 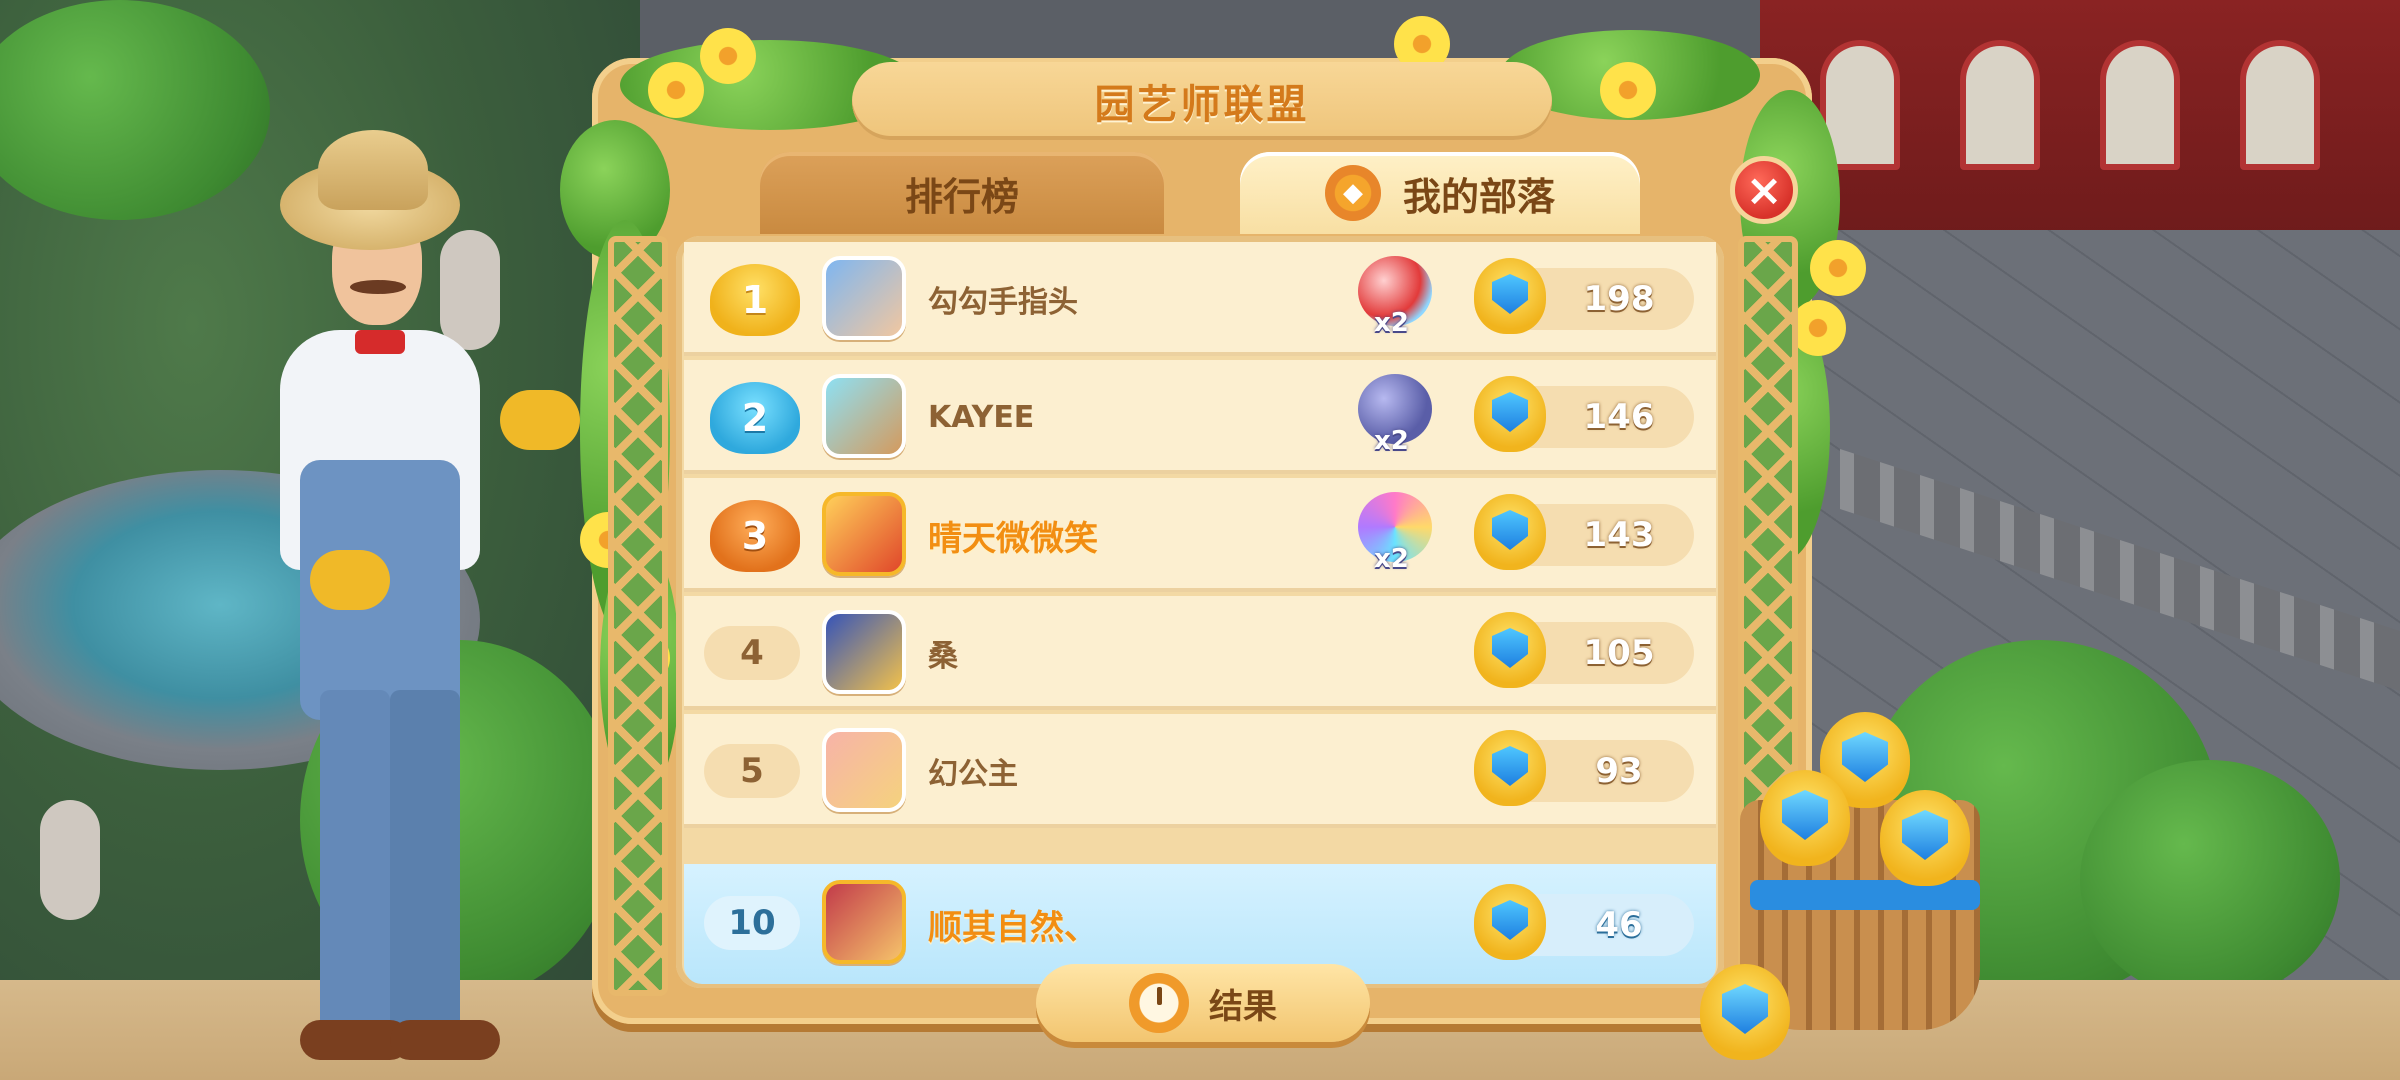 What do you see at coordinates (1200, 417) in the screenshot?
I see `leaderboard-row: 2 KAYEE x2 146` at bounding box center [1200, 417].